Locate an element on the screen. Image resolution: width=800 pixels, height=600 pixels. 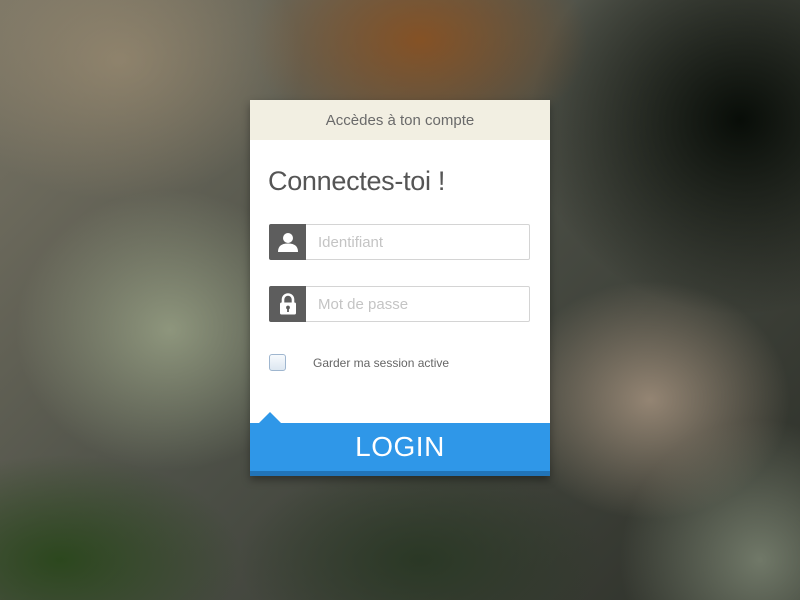
lock-icon is located at coordinates (287, 304).